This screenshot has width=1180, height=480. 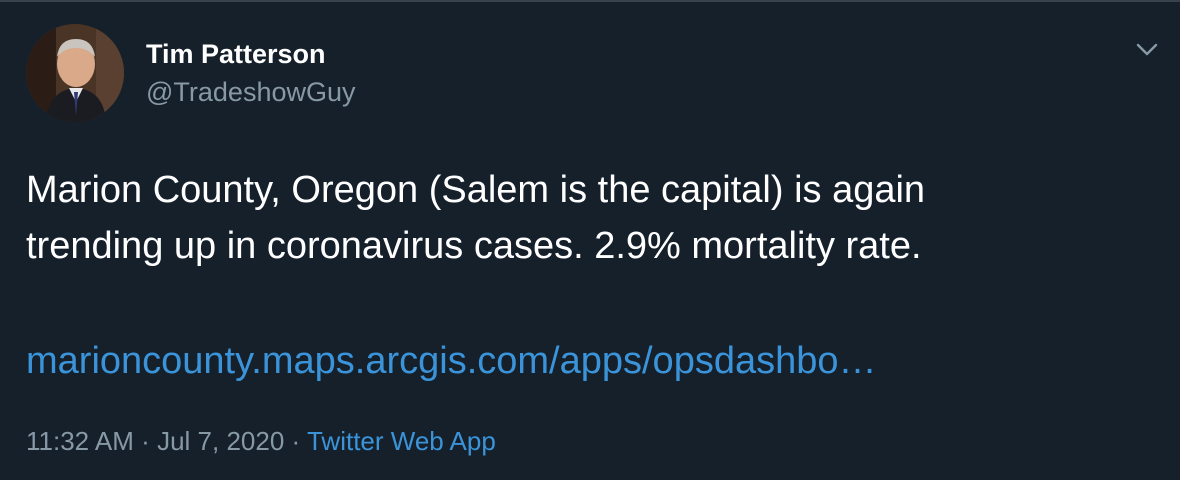 What do you see at coordinates (236, 54) in the screenshot?
I see `author-name: Tim Patterson` at bounding box center [236, 54].